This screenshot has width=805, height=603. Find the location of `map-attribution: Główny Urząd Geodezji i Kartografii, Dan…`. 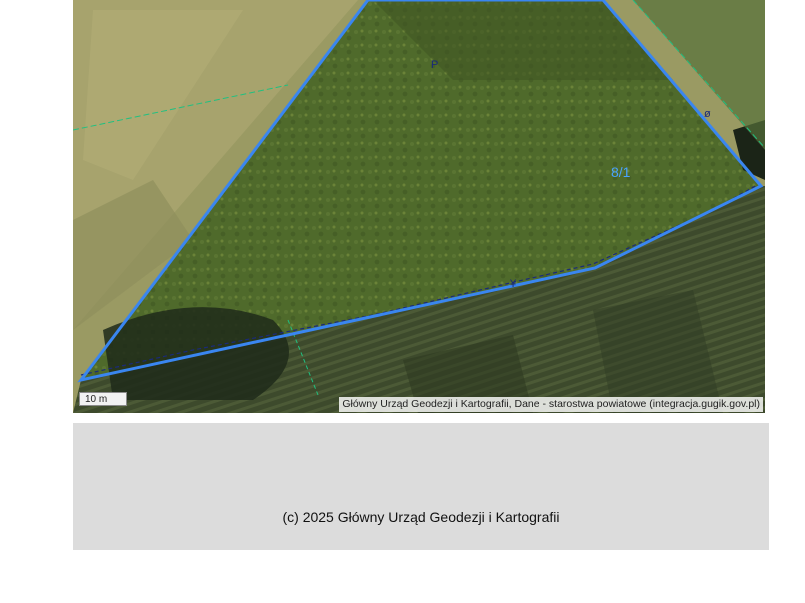

map-attribution: Główny Urząd Geodezji i Kartografii, Dan… is located at coordinates (551, 404).